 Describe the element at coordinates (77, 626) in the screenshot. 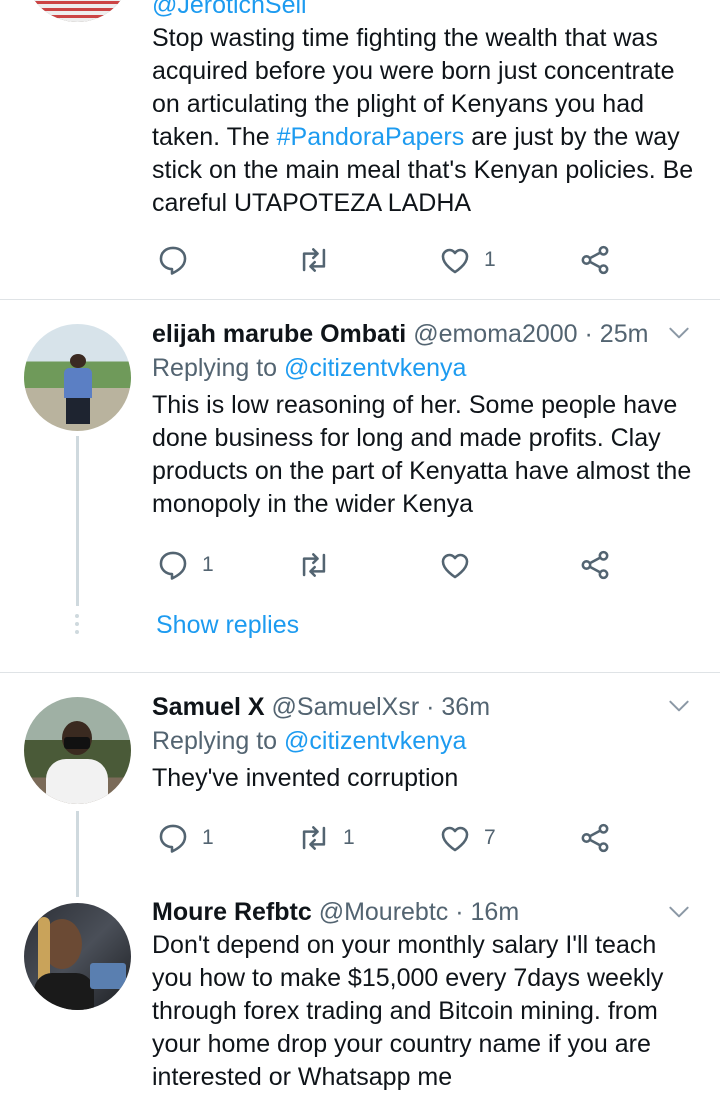

I see `thread-dots` at that location.